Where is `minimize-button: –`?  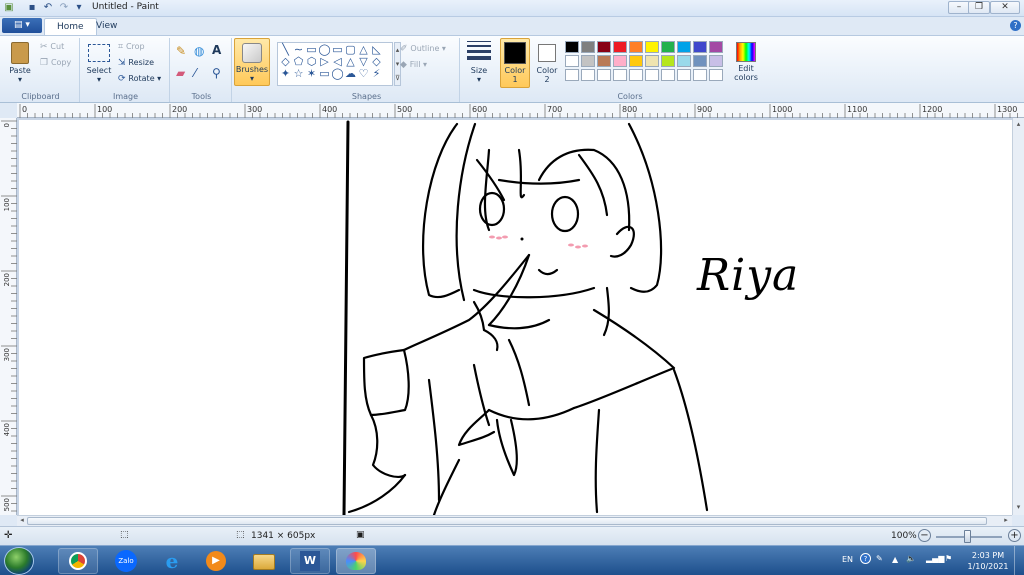
minimize-button: – is located at coordinates (959, 7).